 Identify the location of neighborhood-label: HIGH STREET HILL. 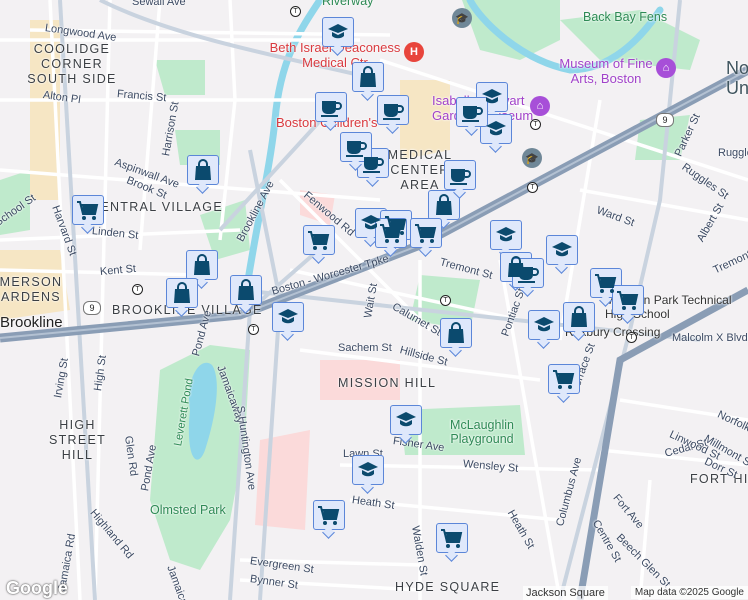
(77, 440).